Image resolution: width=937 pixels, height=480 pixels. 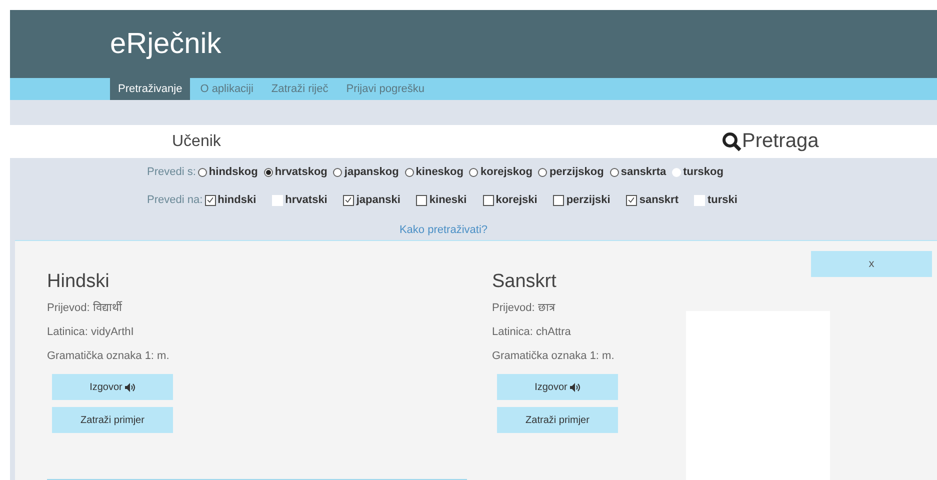 What do you see at coordinates (871, 264) in the screenshot?
I see `close-button: x` at bounding box center [871, 264].